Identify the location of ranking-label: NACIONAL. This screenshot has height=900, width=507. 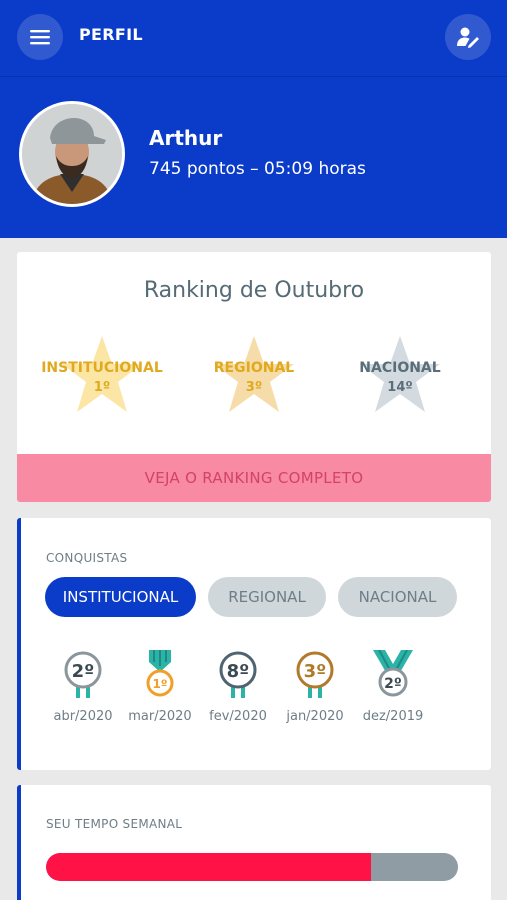
(400, 368).